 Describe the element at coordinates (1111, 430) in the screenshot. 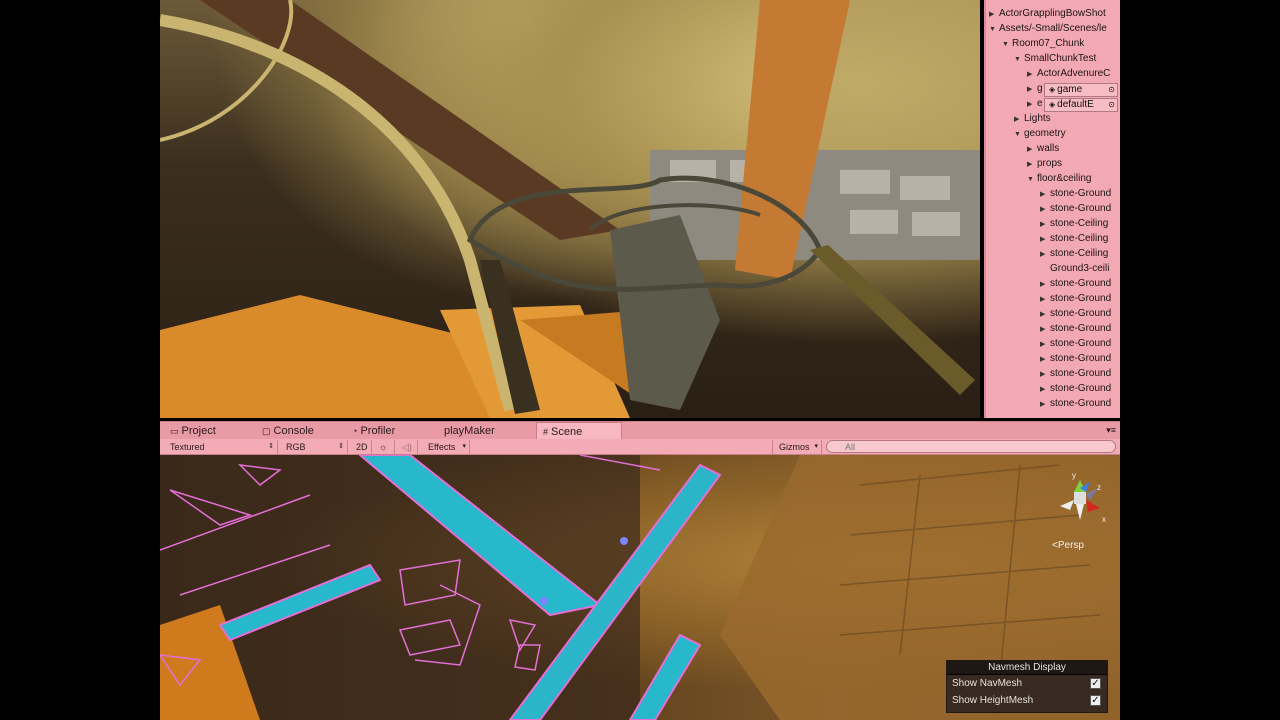

I see `panel-menu-icon: ▾≡` at that location.